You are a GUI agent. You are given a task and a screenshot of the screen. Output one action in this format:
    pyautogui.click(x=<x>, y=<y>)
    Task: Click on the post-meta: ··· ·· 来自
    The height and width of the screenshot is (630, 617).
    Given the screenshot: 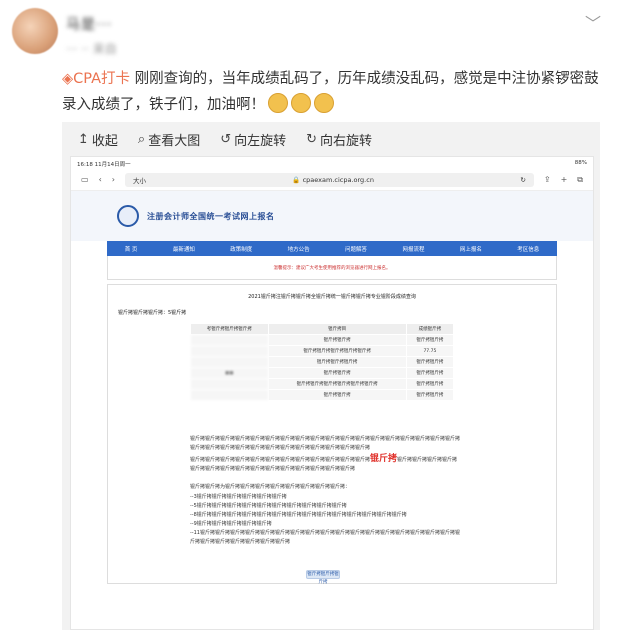 What is the action you would take?
    pyautogui.click(x=91, y=49)
    